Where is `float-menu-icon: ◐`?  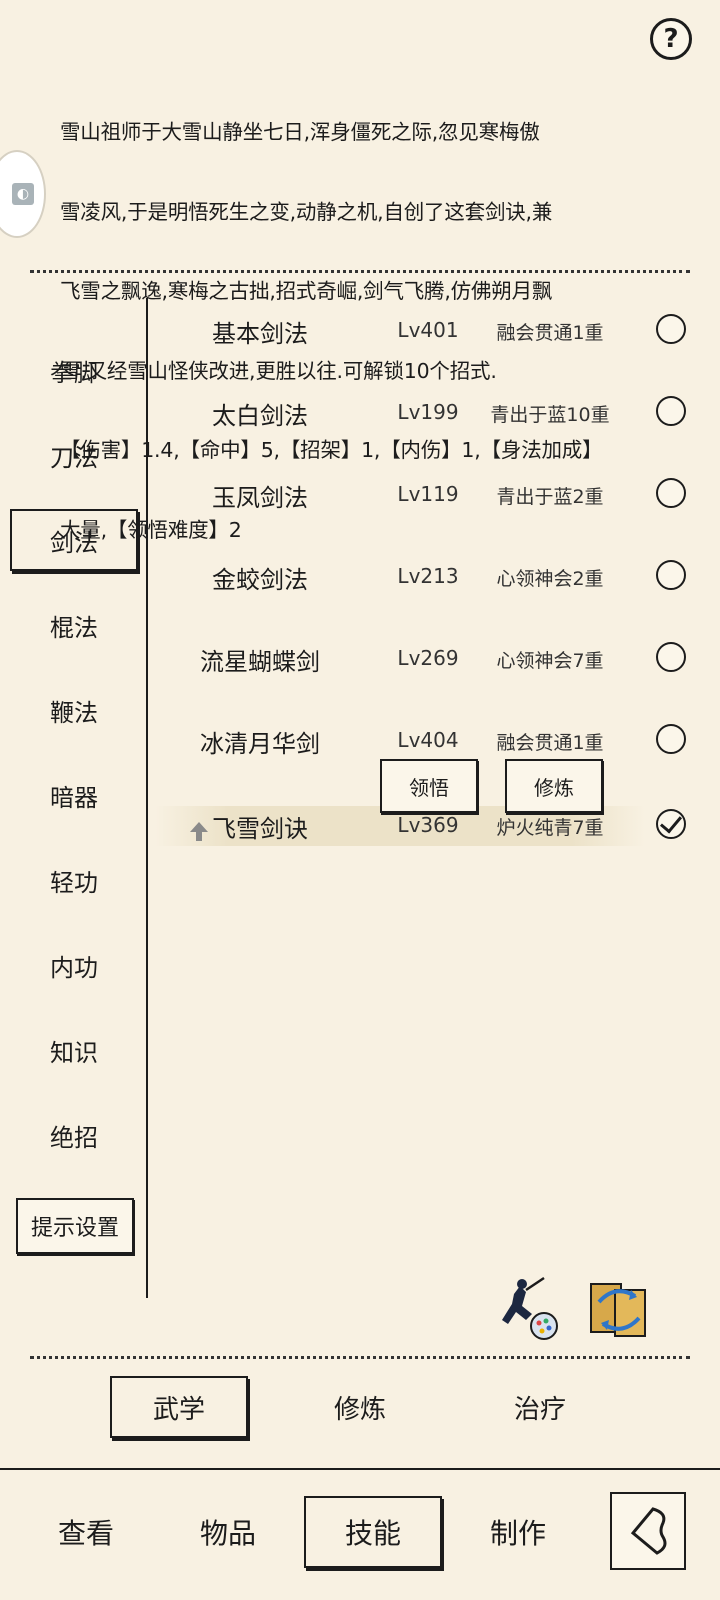 float-menu-icon: ◐ is located at coordinates (23, 194).